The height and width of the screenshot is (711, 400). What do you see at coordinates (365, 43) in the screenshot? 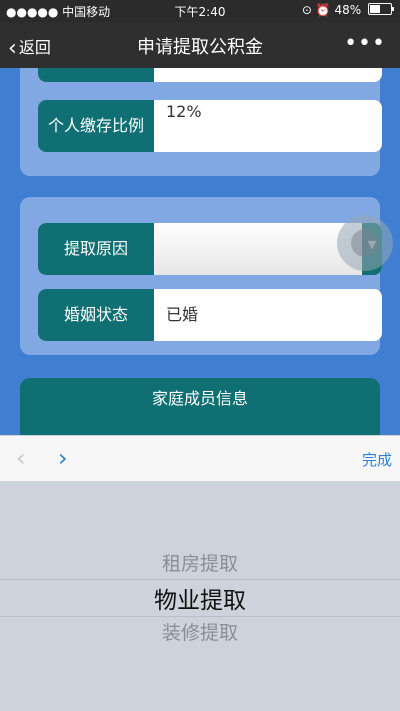
I see `more-button: •••` at bounding box center [365, 43].